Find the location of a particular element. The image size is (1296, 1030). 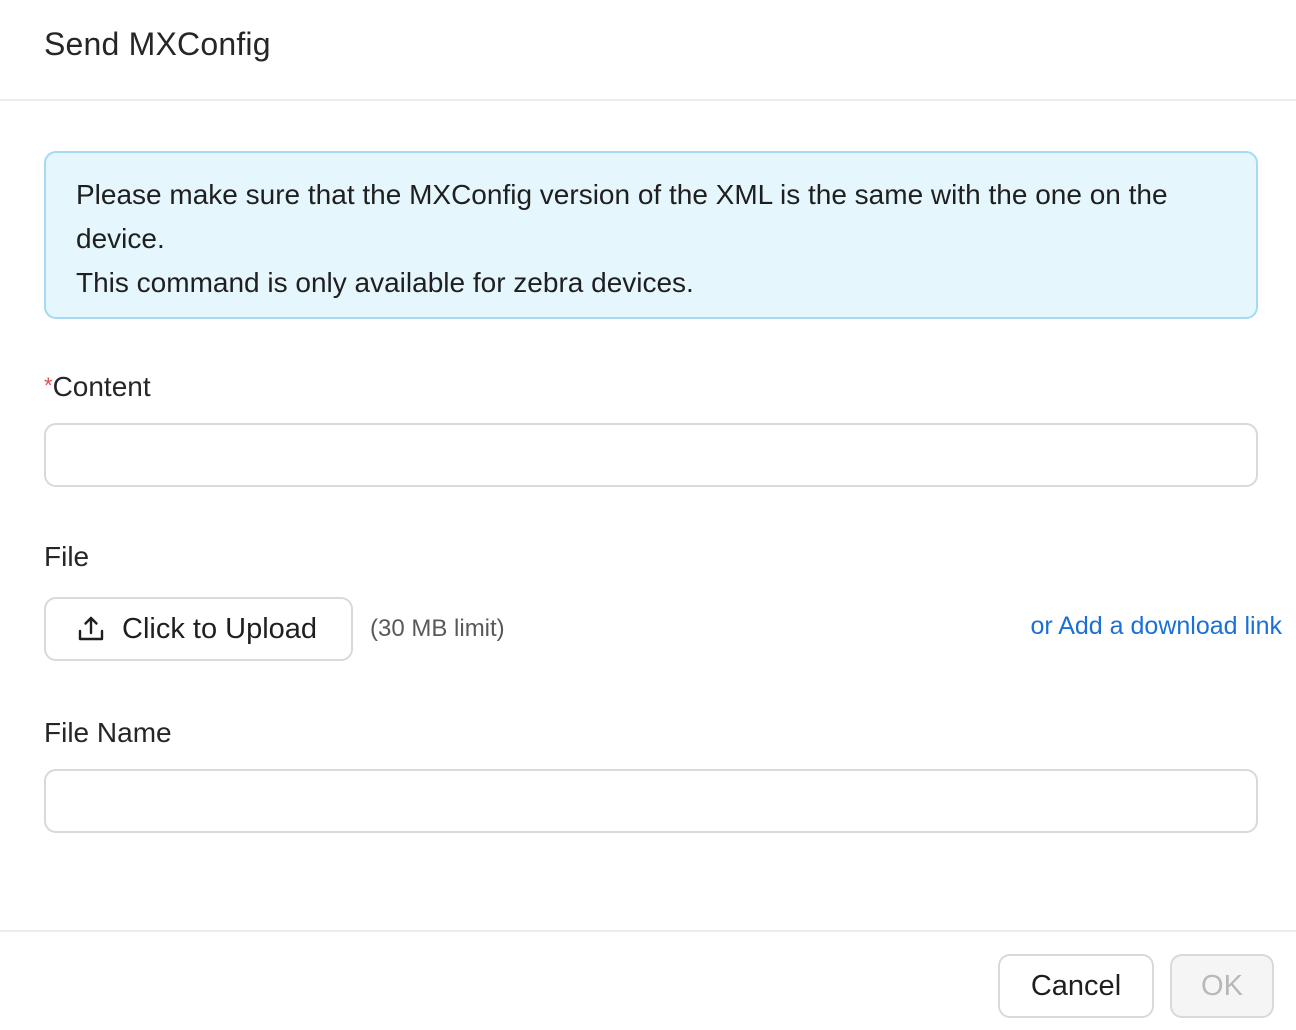

file-label: File is located at coordinates (67, 556).